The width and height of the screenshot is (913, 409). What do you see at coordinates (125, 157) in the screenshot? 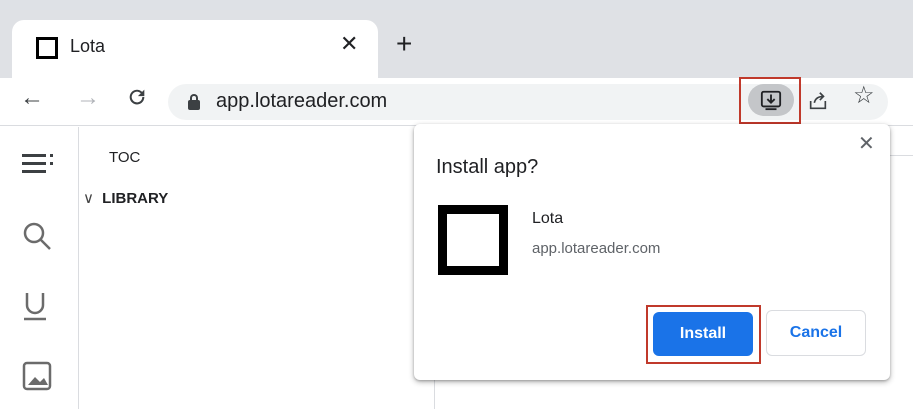
I see `toc-label: TOC` at bounding box center [125, 157].